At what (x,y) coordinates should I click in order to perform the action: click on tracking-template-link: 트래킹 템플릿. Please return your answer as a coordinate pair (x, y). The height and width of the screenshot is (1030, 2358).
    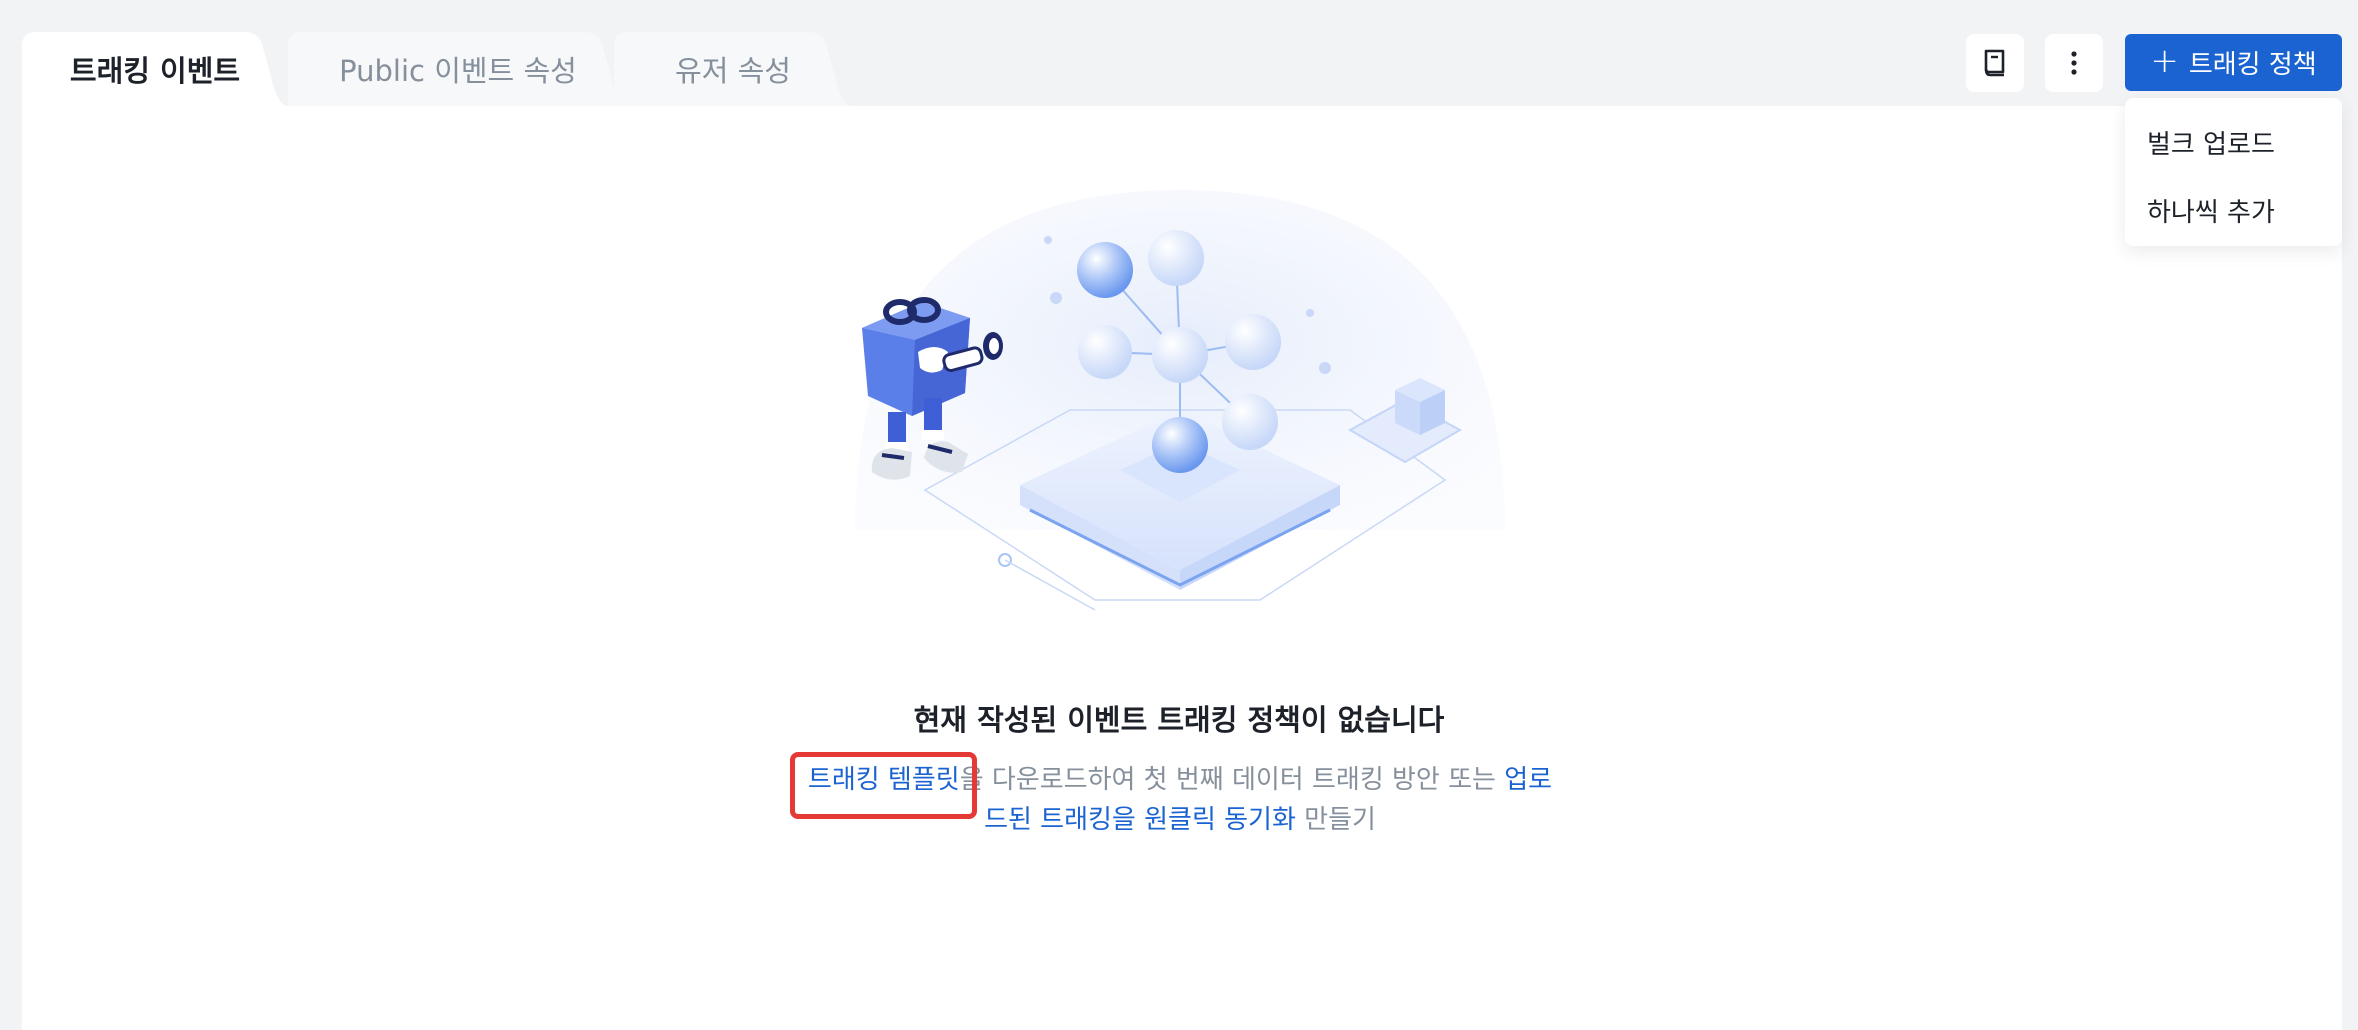
    Looking at the image, I should click on (884, 780).